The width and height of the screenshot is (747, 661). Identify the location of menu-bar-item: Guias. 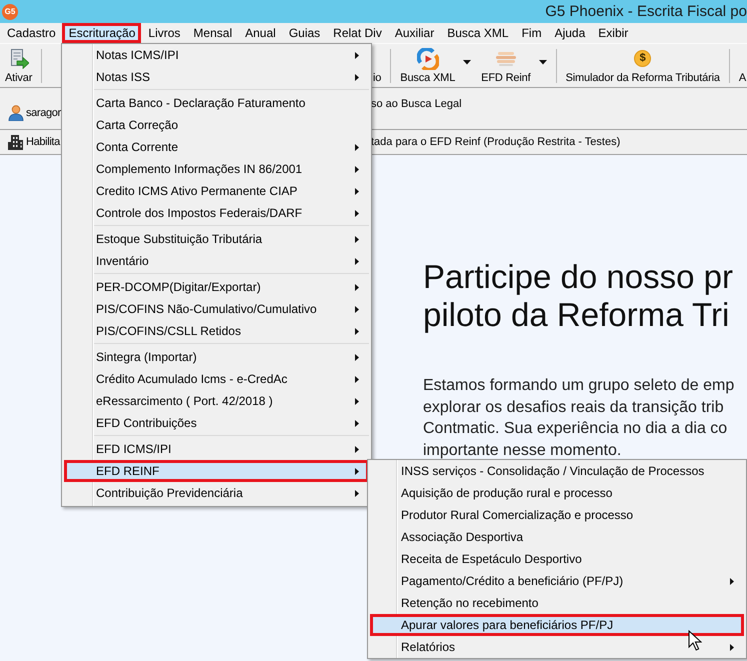
(304, 33).